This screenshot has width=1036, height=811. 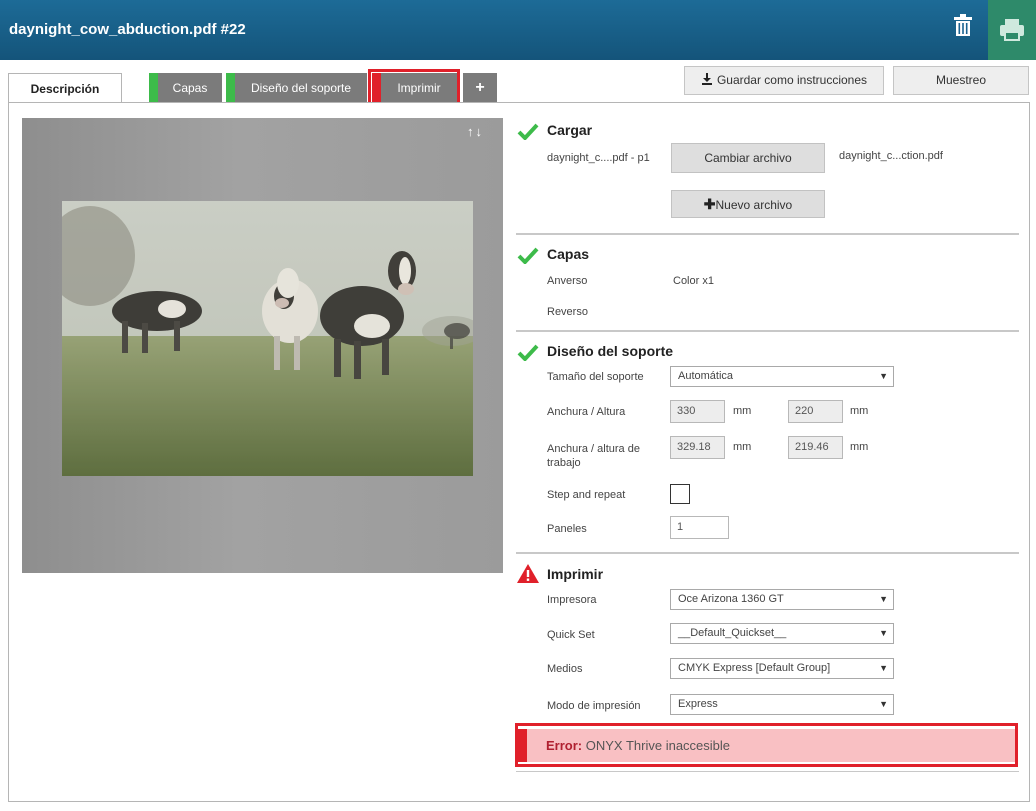 What do you see at coordinates (891, 156) in the screenshot?
I see `file-name: daynight_c...ction.pdf` at bounding box center [891, 156].